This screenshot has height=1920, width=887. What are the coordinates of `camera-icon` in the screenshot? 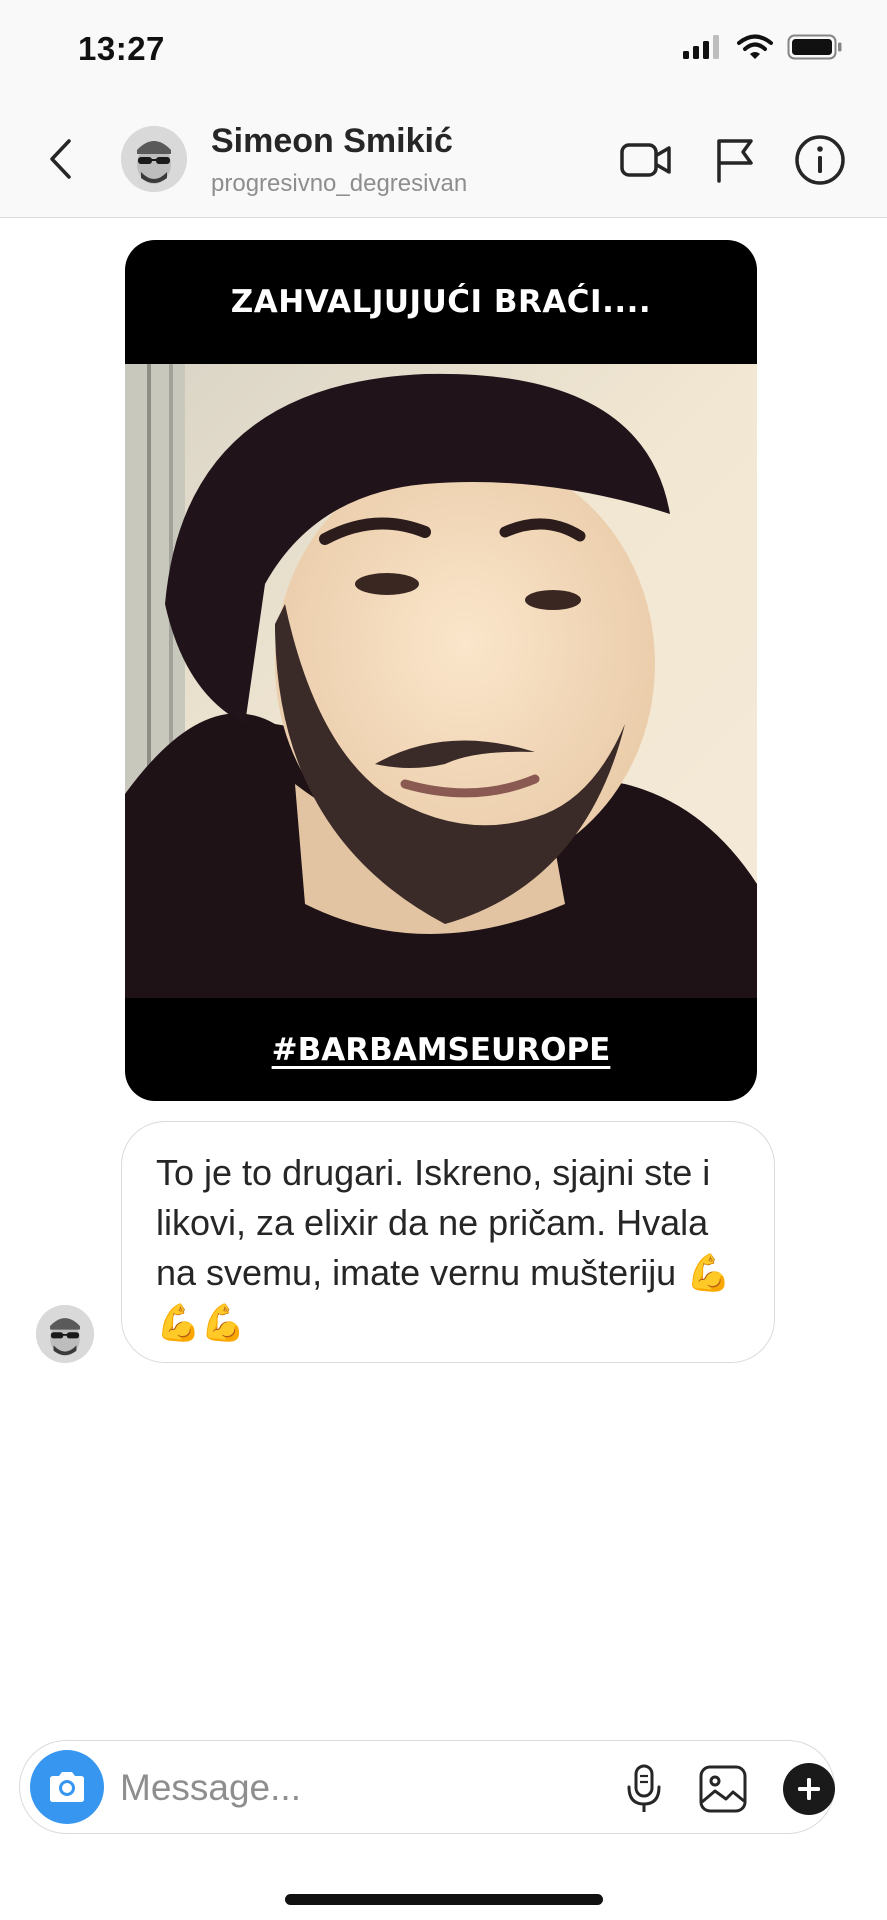 It's located at (67, 1787).